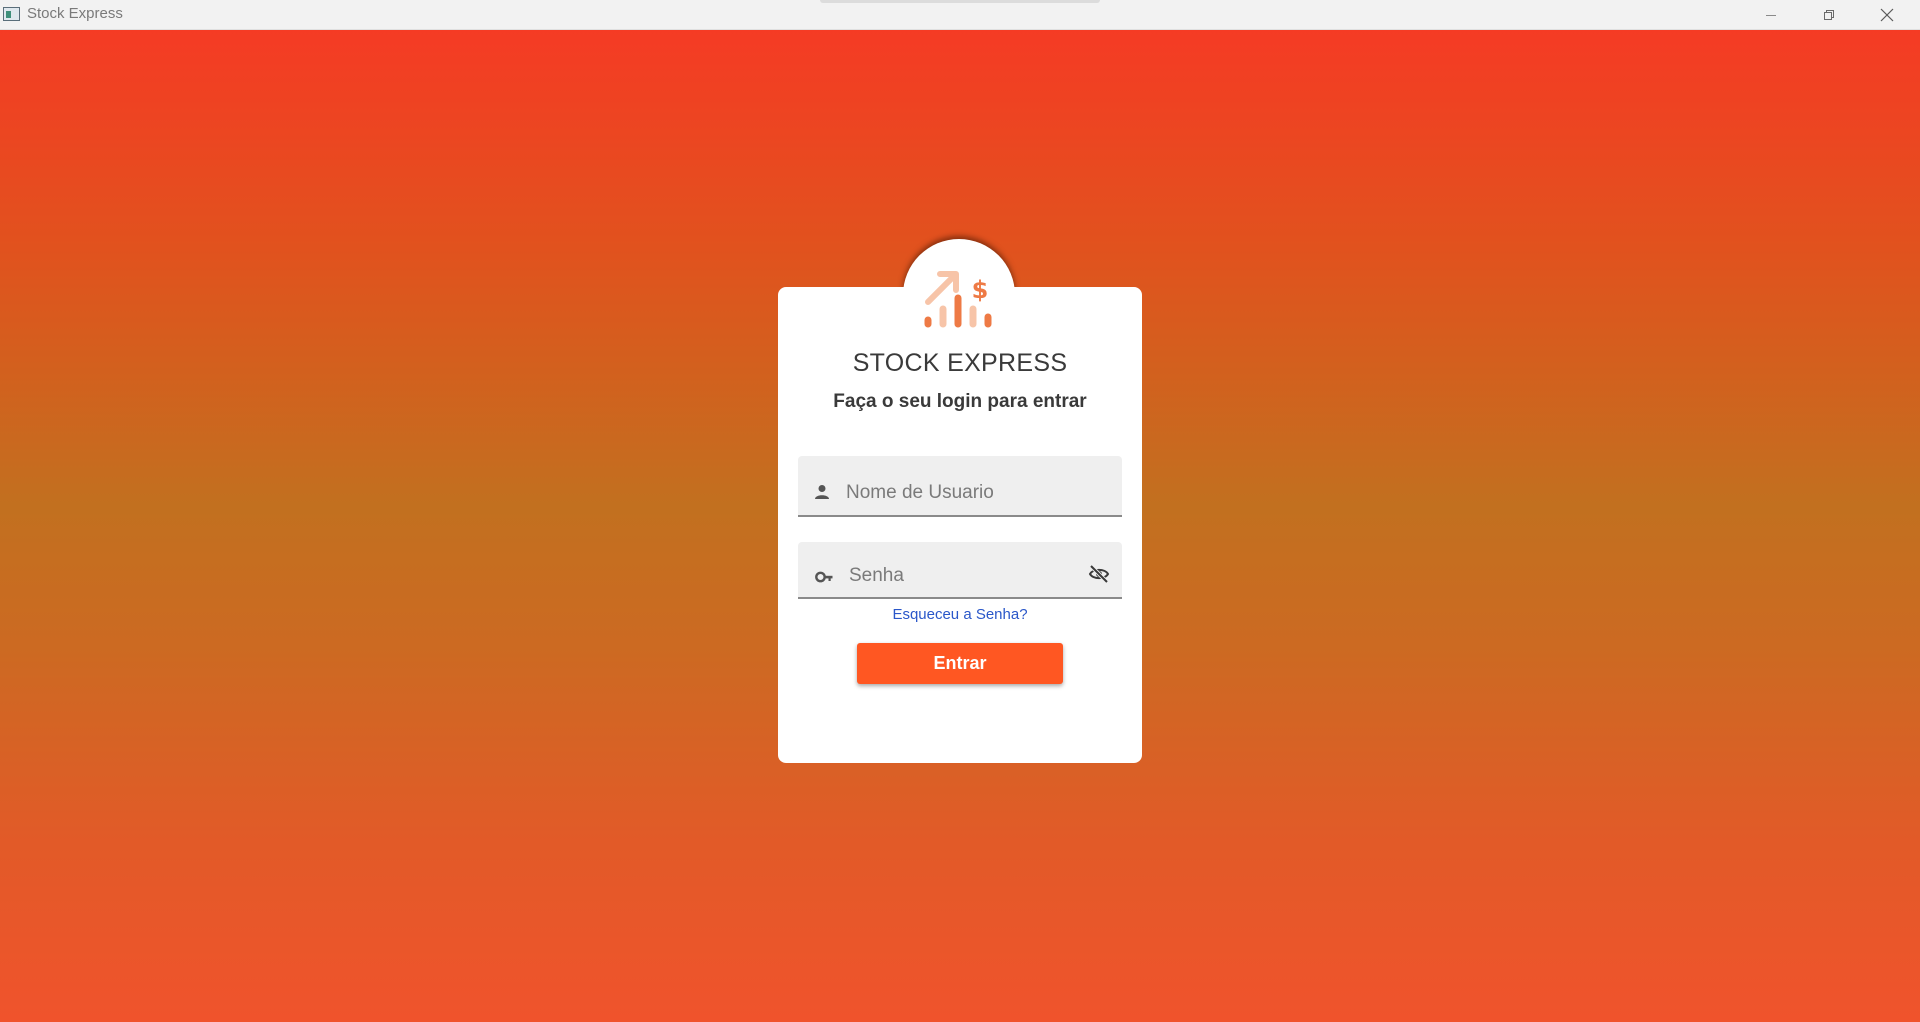 This screenshot has height=1022, width=1920. I want to click on title-bar-handle, so click(960, 1).